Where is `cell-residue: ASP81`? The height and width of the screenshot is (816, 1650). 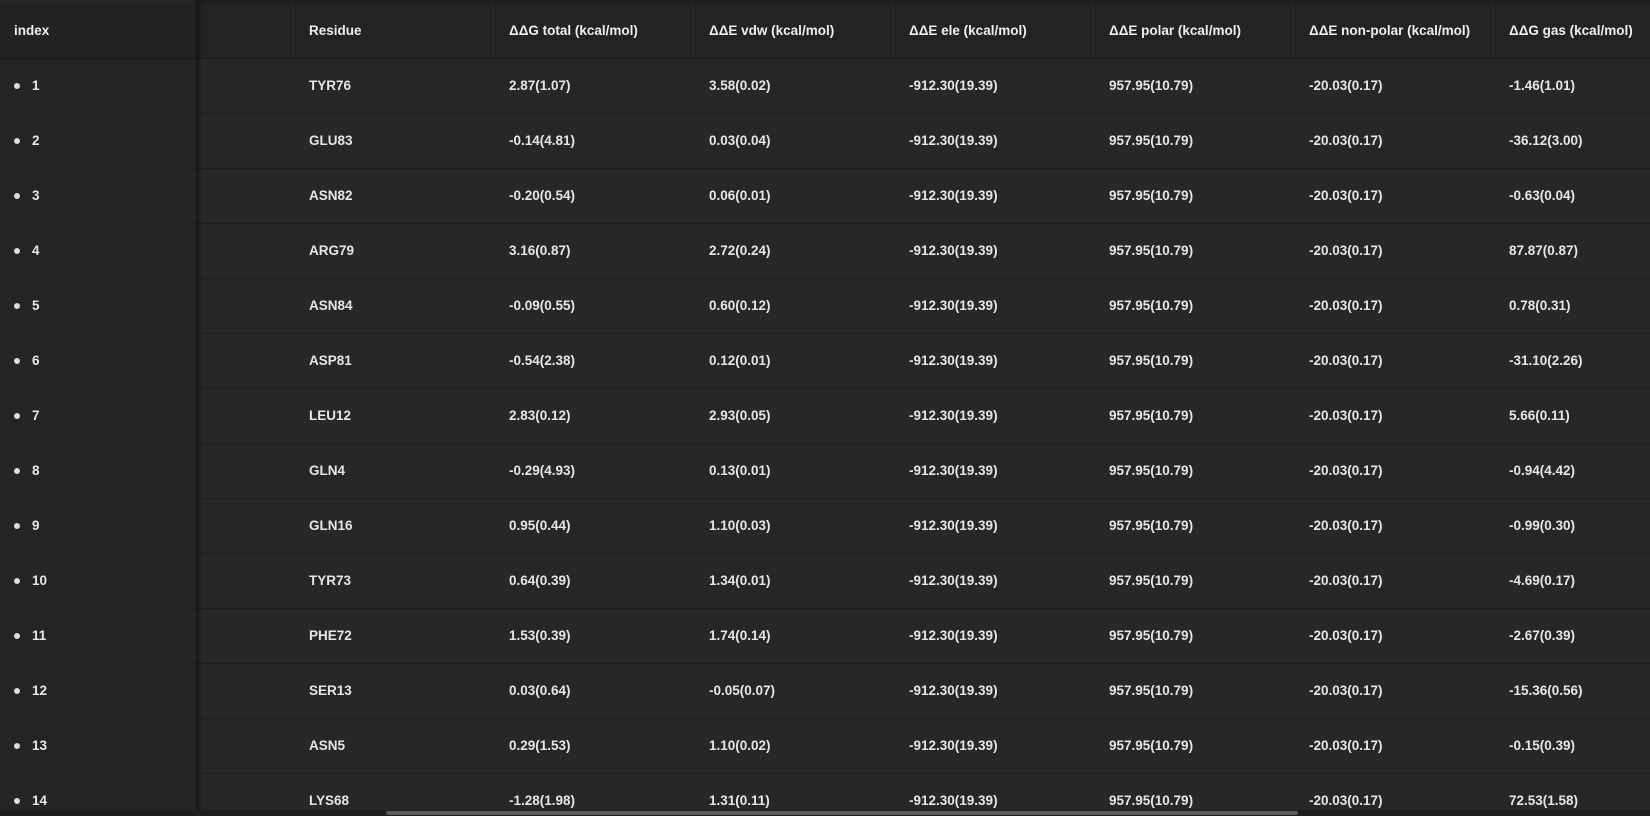
cell-residue: ASP81 is located at coordinates (330, 361).